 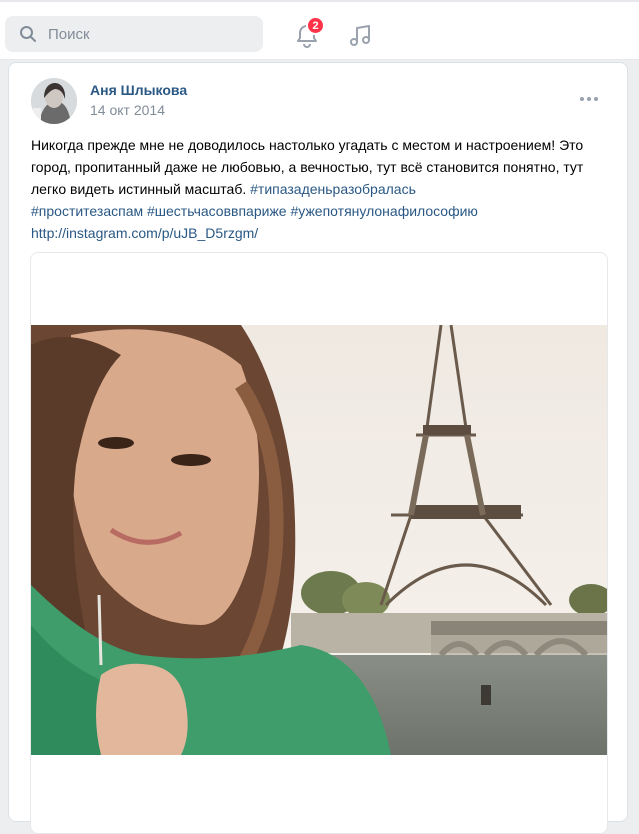 I want to click on search-input, so click(x=148, y=34).